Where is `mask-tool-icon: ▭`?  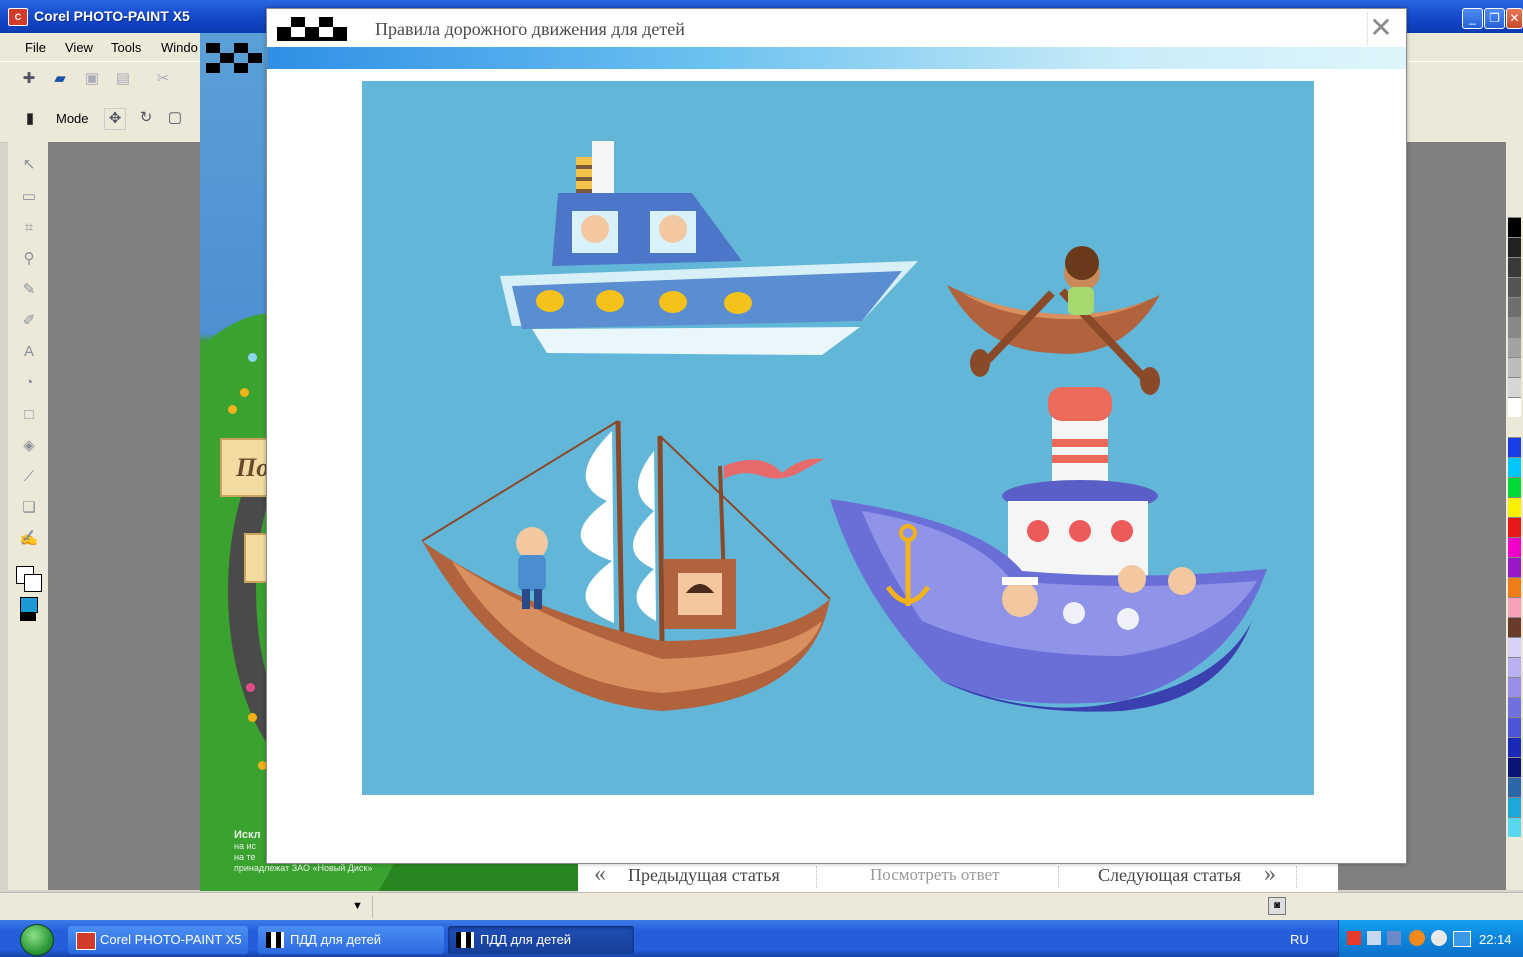 mask-tool-icon: ▭ is located at coordinates (29, 197).